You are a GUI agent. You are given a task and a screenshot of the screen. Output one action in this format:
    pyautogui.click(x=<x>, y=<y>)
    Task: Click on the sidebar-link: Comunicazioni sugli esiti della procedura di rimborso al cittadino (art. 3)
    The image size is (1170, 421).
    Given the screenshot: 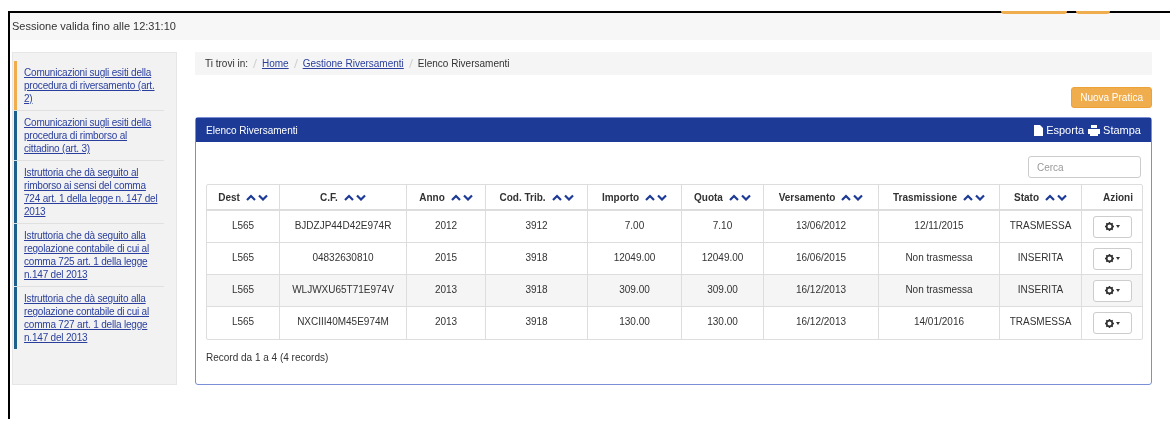 What is the action you would take?
    pyautogui.click(x=90, y=135)
    